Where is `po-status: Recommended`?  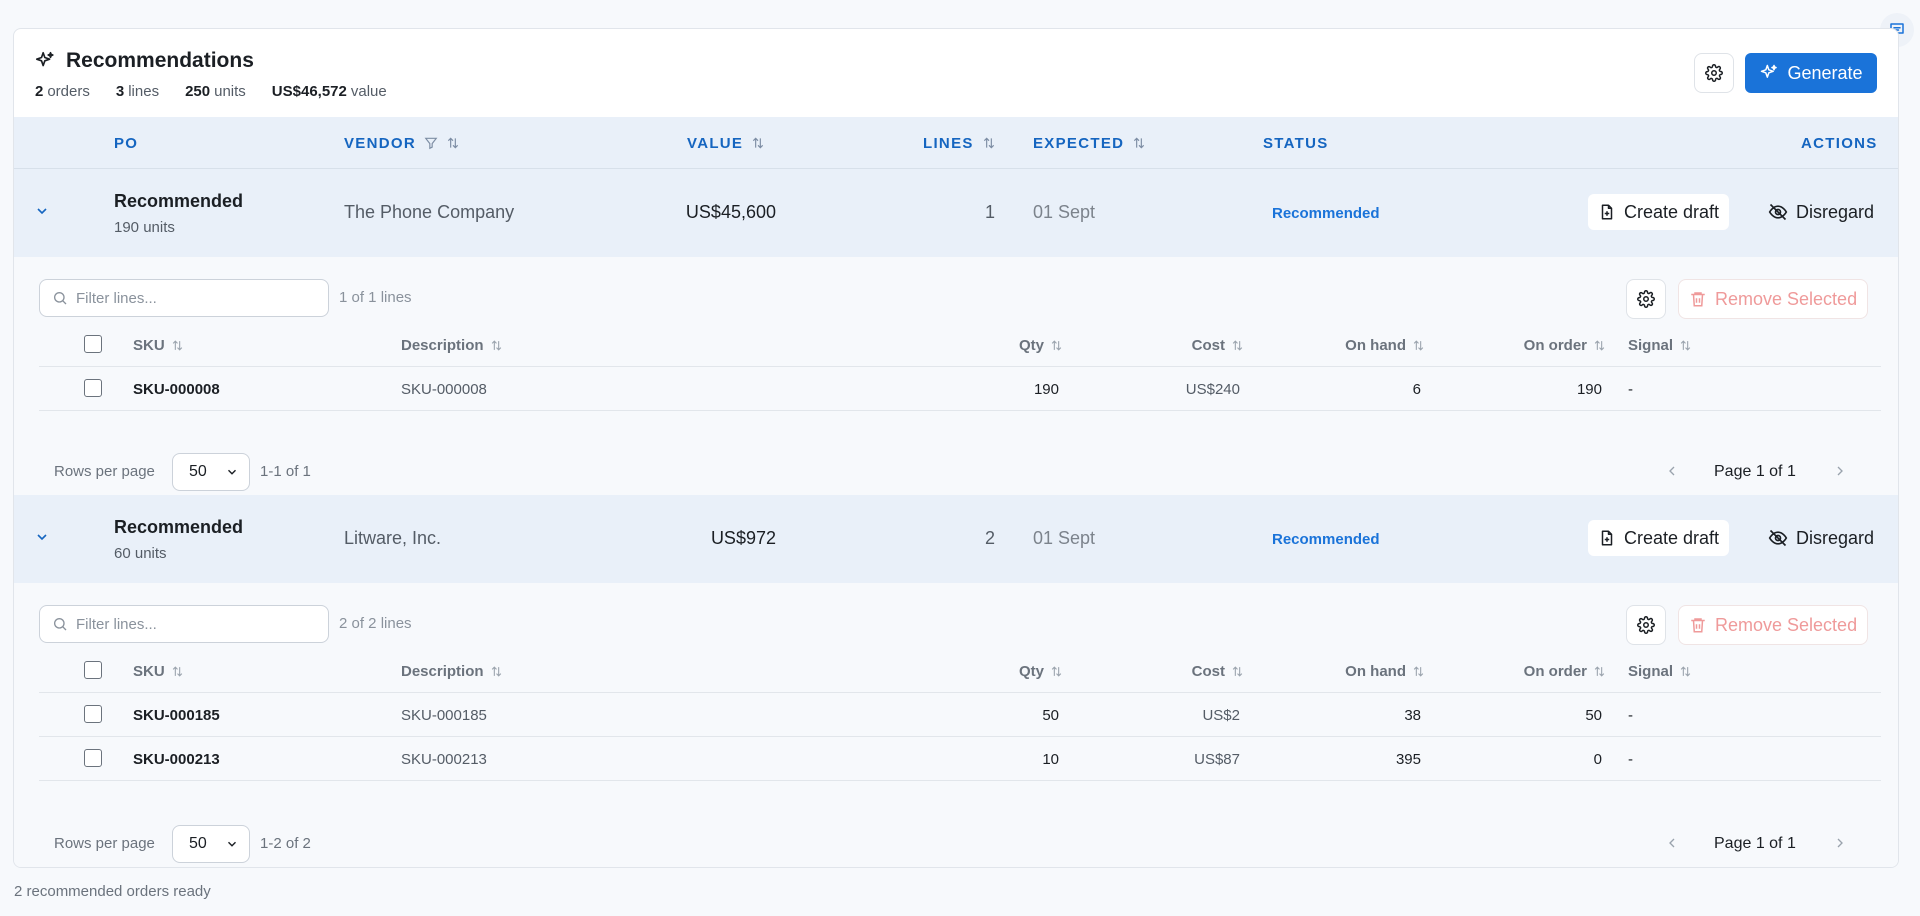 po-status: Recommended is located at coordinates (179, 527).